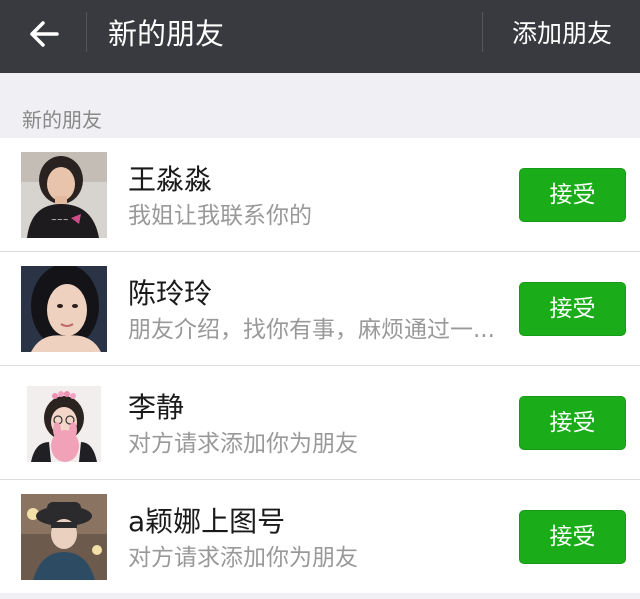 Image resolution: width=640 pixels, height=599 pixels. What do you see at coordinates (166, 34) in the screenshot?
I see `page-title: 新的朋友` at bounding box center [166, 34].